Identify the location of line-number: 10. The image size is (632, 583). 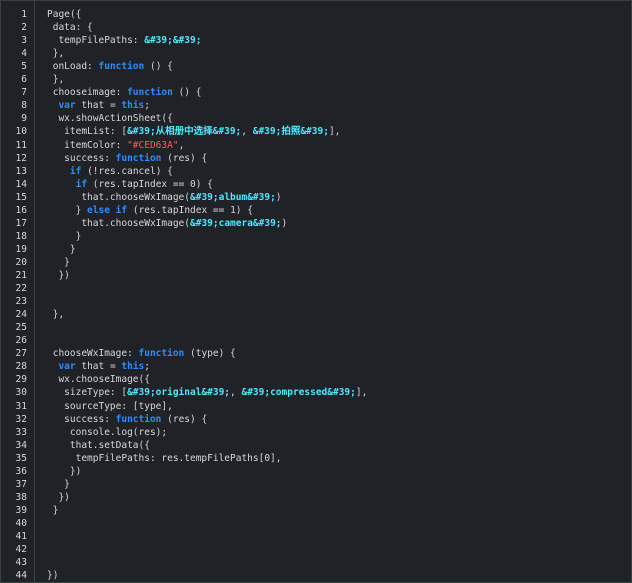
(21, 132).